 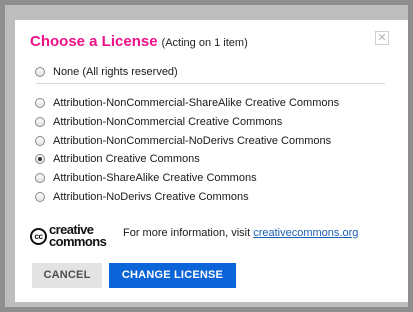 I want to click on dialog-header: Choose a License (Acting on 1 item), so click(x=139, y=42).